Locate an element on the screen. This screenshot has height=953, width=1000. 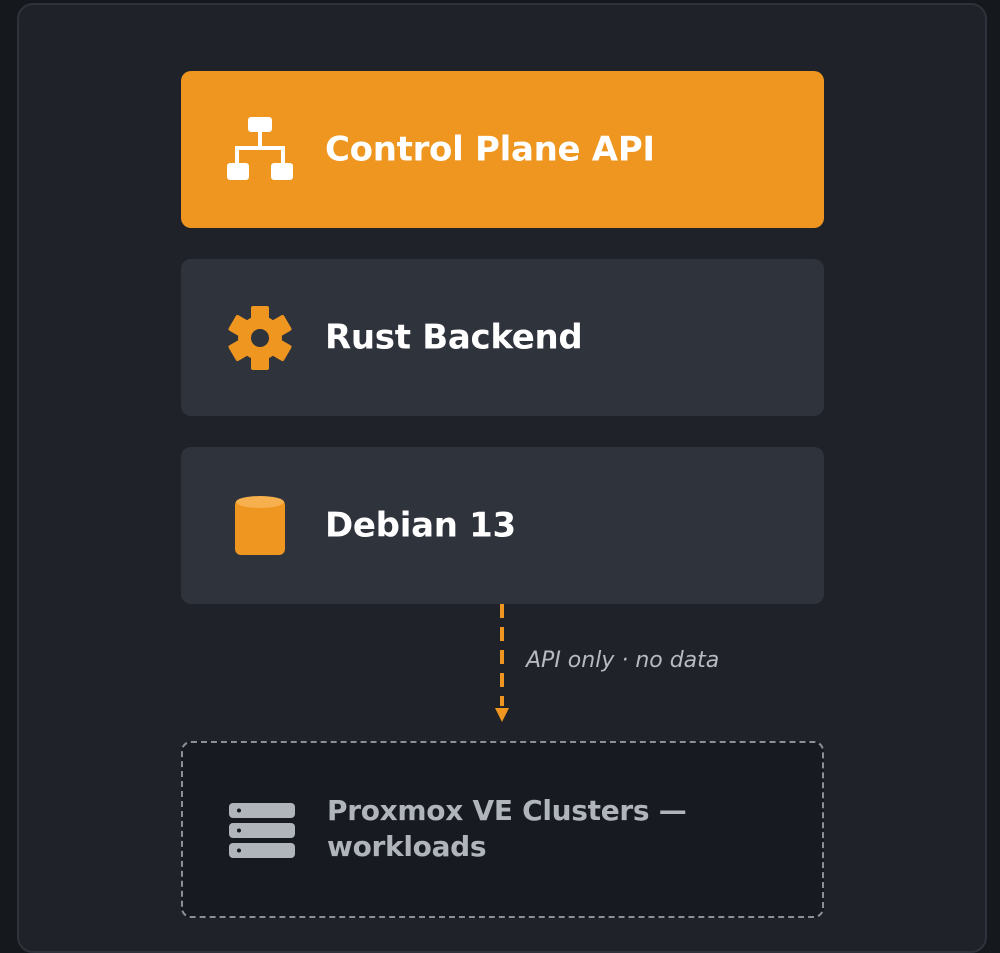
cylinder-icon is located at coordinates (260, 526).